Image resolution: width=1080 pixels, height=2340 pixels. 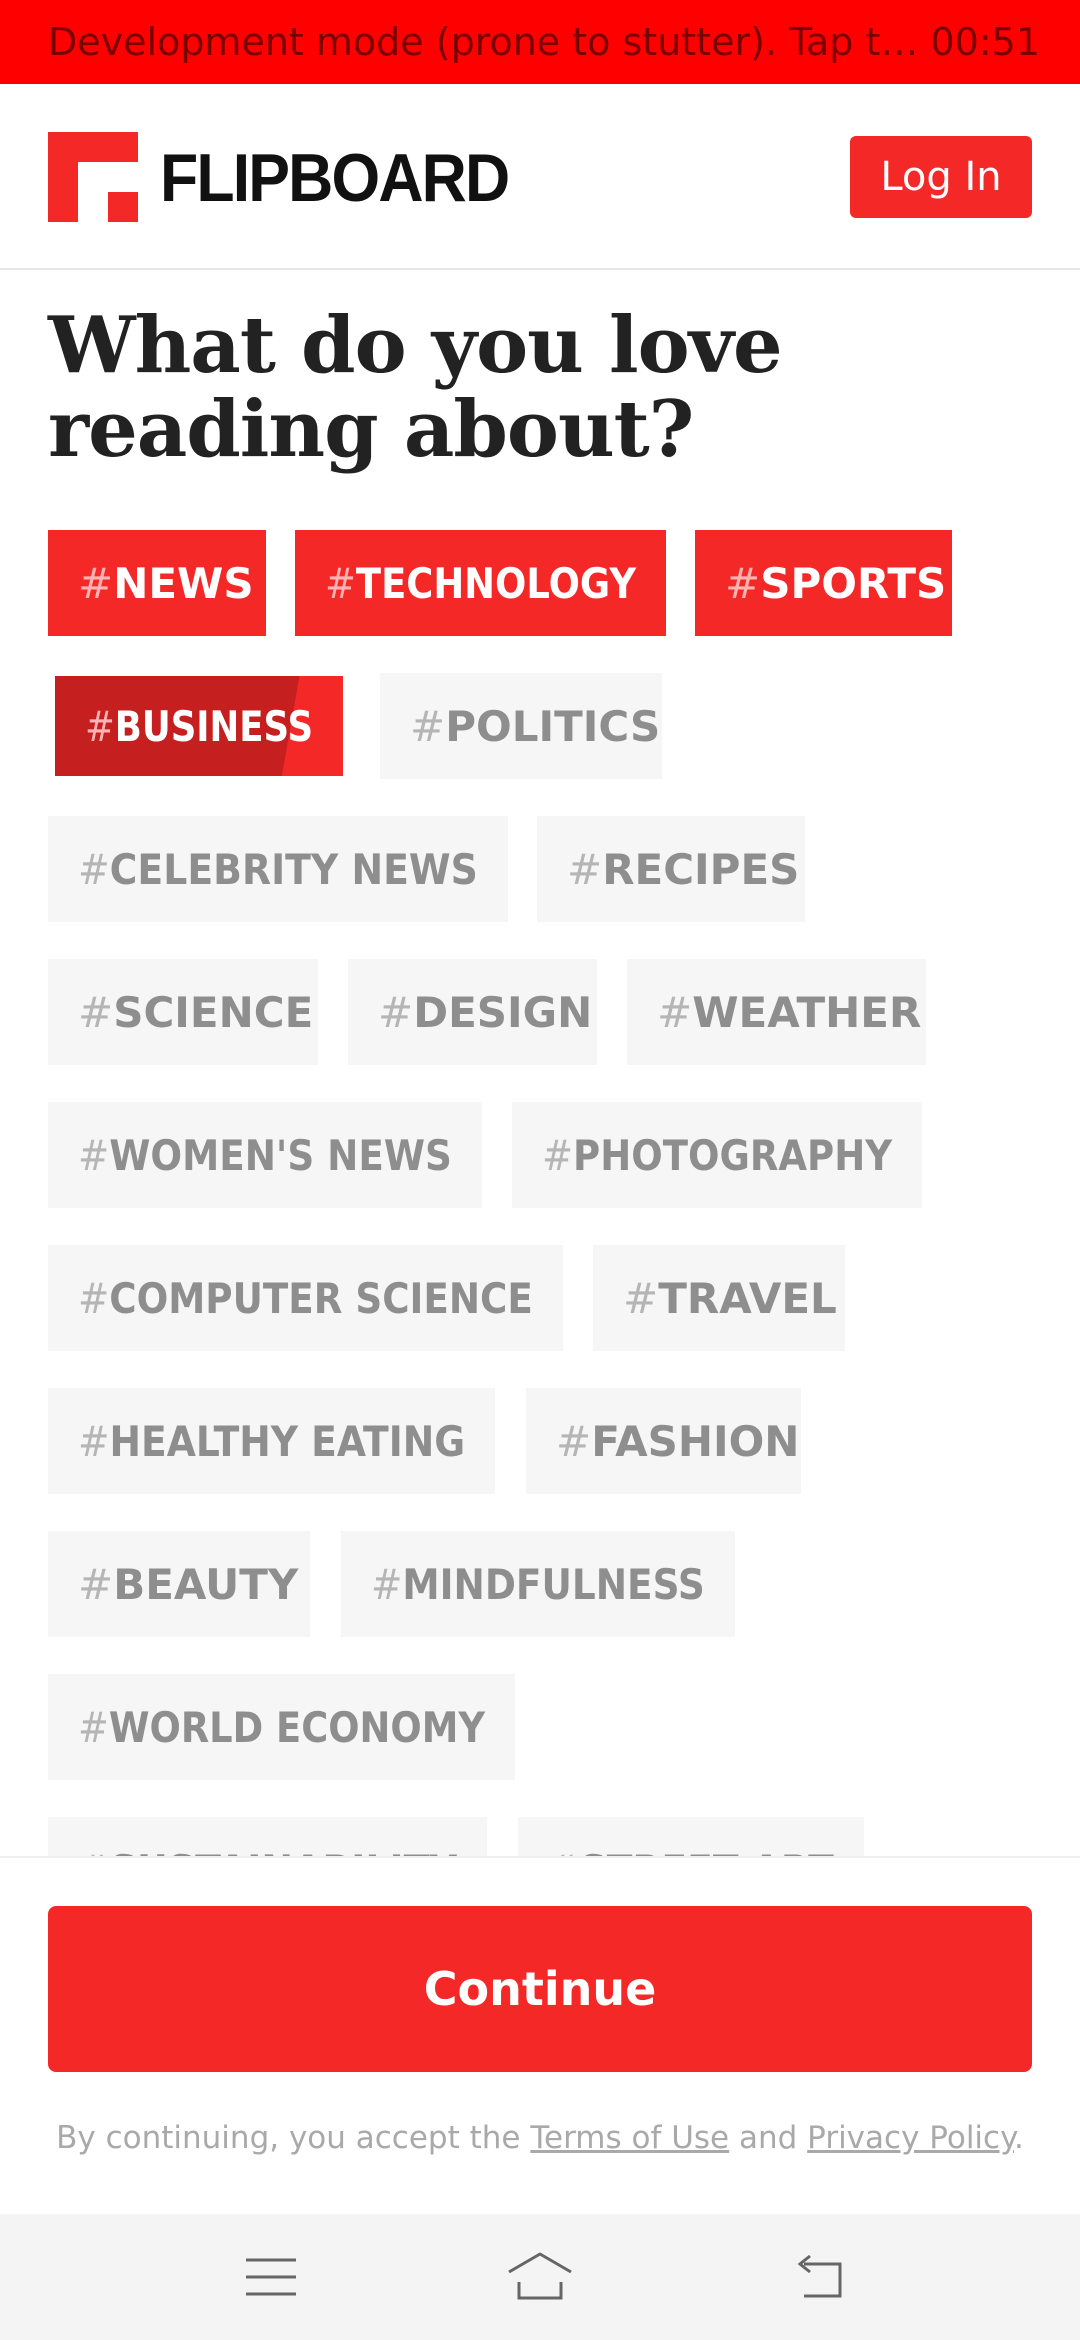 I want to click on home-icon, so click(x=540, y=2277).